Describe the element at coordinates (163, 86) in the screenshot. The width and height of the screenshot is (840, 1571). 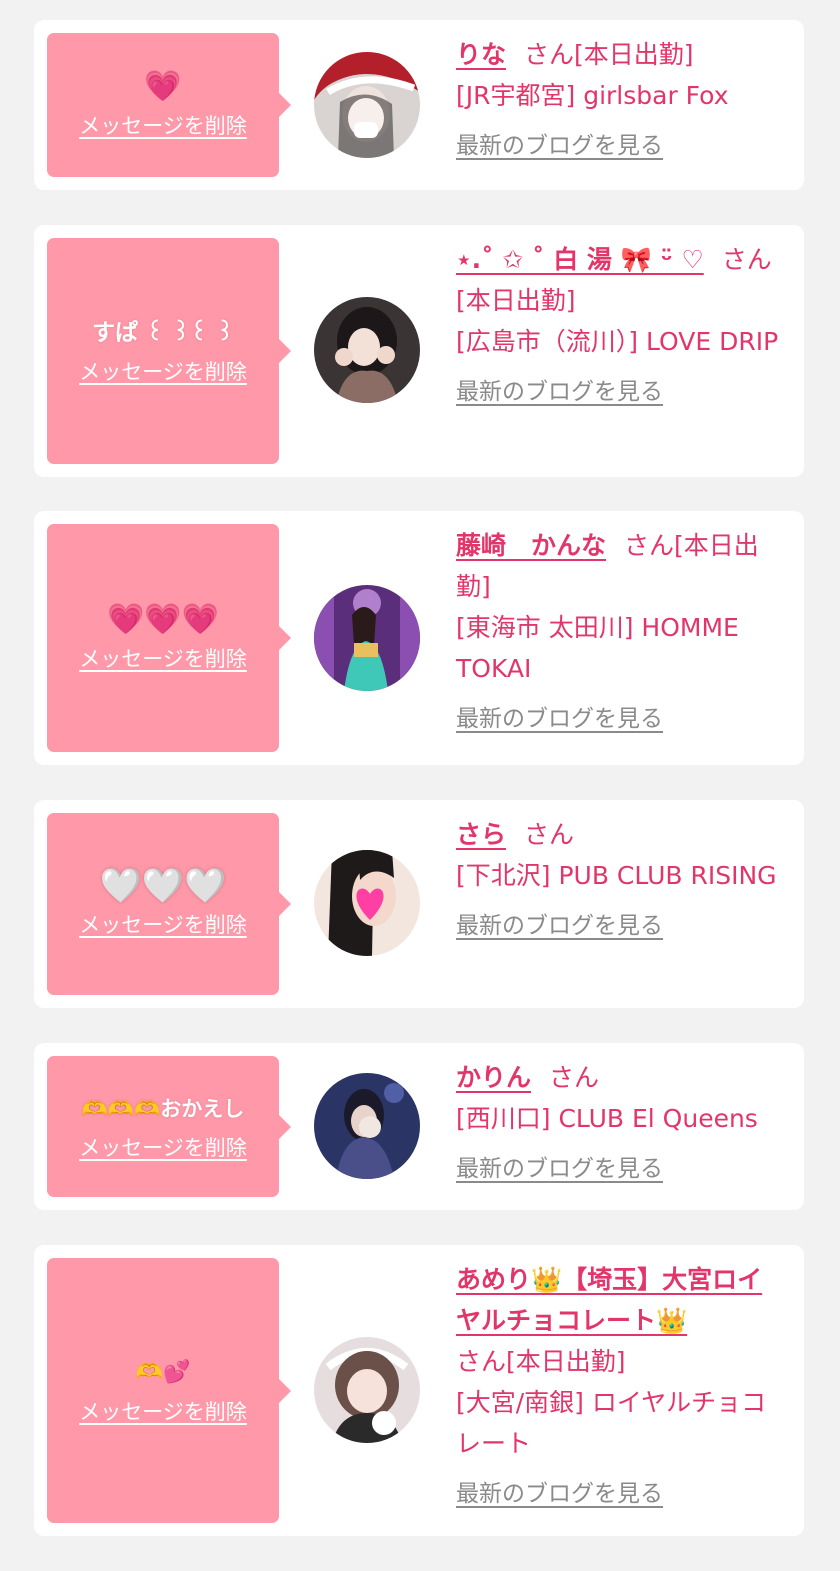
I see `message-text: 💗` at that location.